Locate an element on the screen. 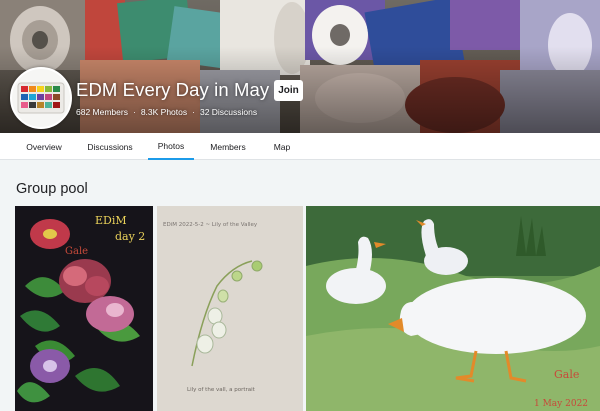 The width and height of the screenshot is (600, 411). group-title: EDM Every Day in May is located at coordinates (173, 89).